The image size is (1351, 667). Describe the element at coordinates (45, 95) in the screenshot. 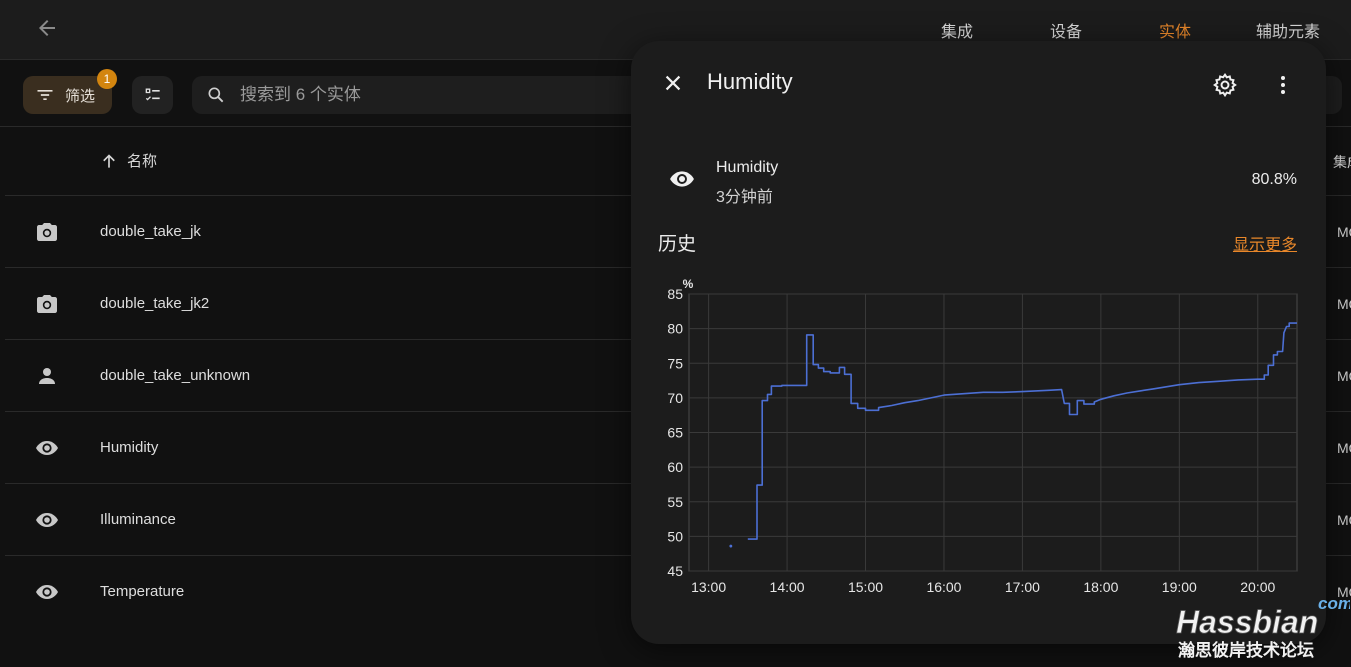

I see `filter-icon` at that location.